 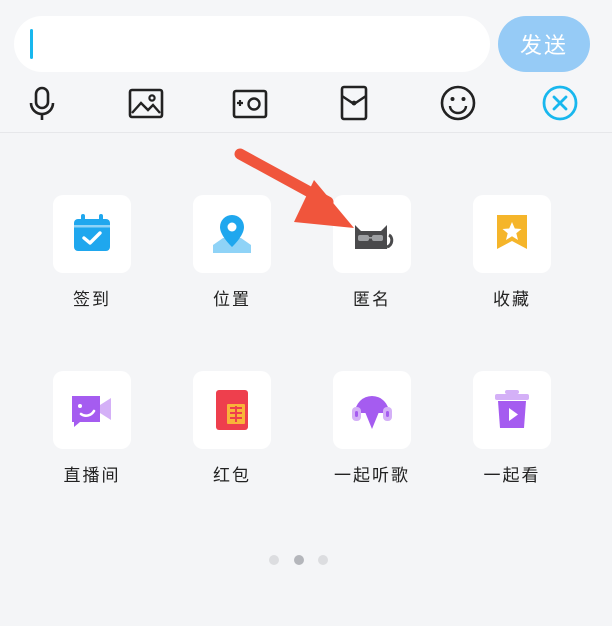 I want to click on feature-red-packet: 红包, so click(x=232, y=428).